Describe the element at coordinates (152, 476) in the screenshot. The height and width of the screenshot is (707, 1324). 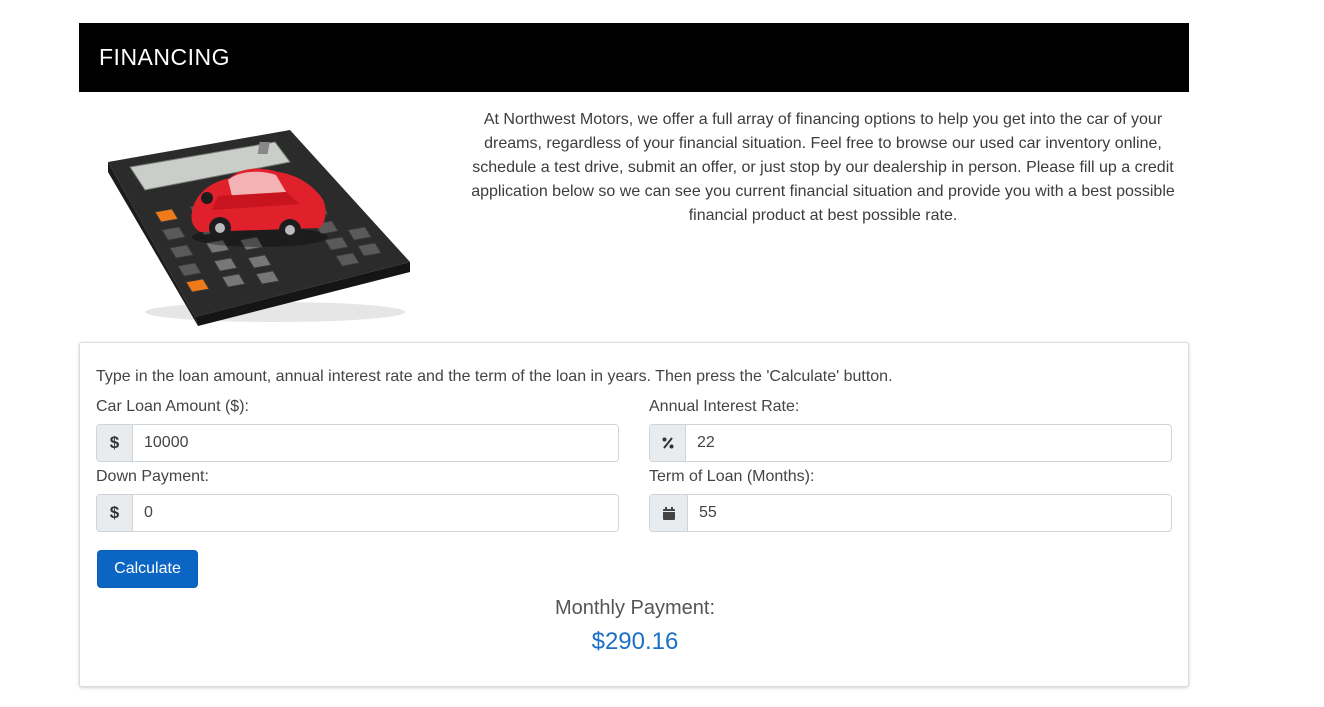
I see `down-payment-label: Down Payment:` at that location.